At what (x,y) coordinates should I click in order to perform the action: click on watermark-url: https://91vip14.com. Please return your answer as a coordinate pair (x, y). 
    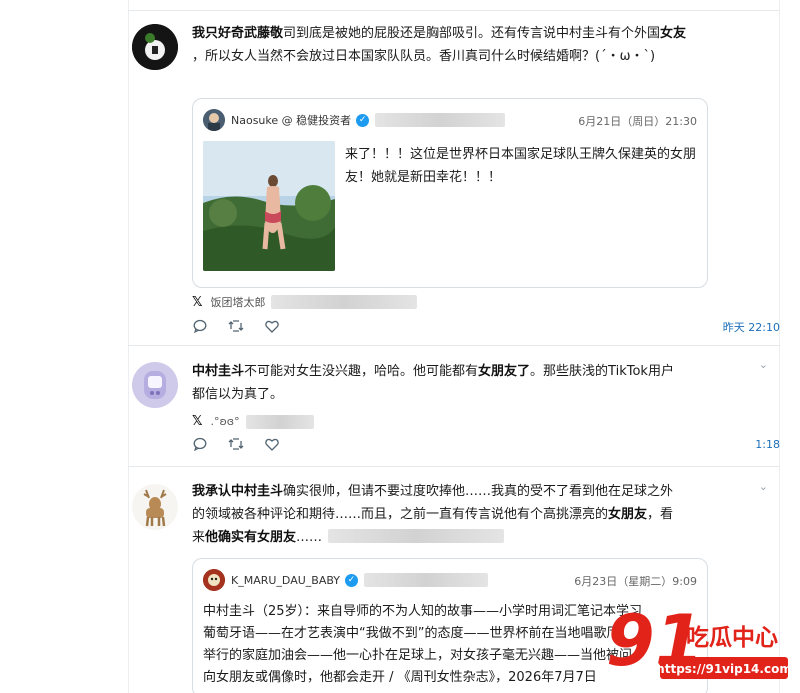
    Looking at the image, I should click on (723, 669).